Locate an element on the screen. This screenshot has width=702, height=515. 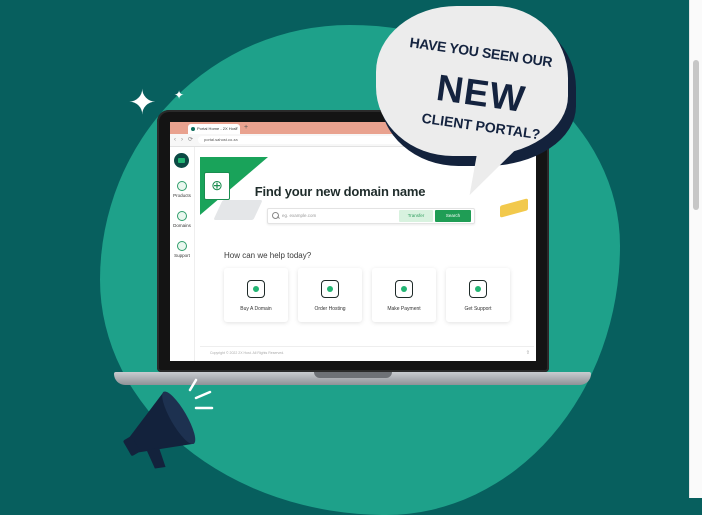
help-heading: How can we help today? is located at coordinates (268, 255).